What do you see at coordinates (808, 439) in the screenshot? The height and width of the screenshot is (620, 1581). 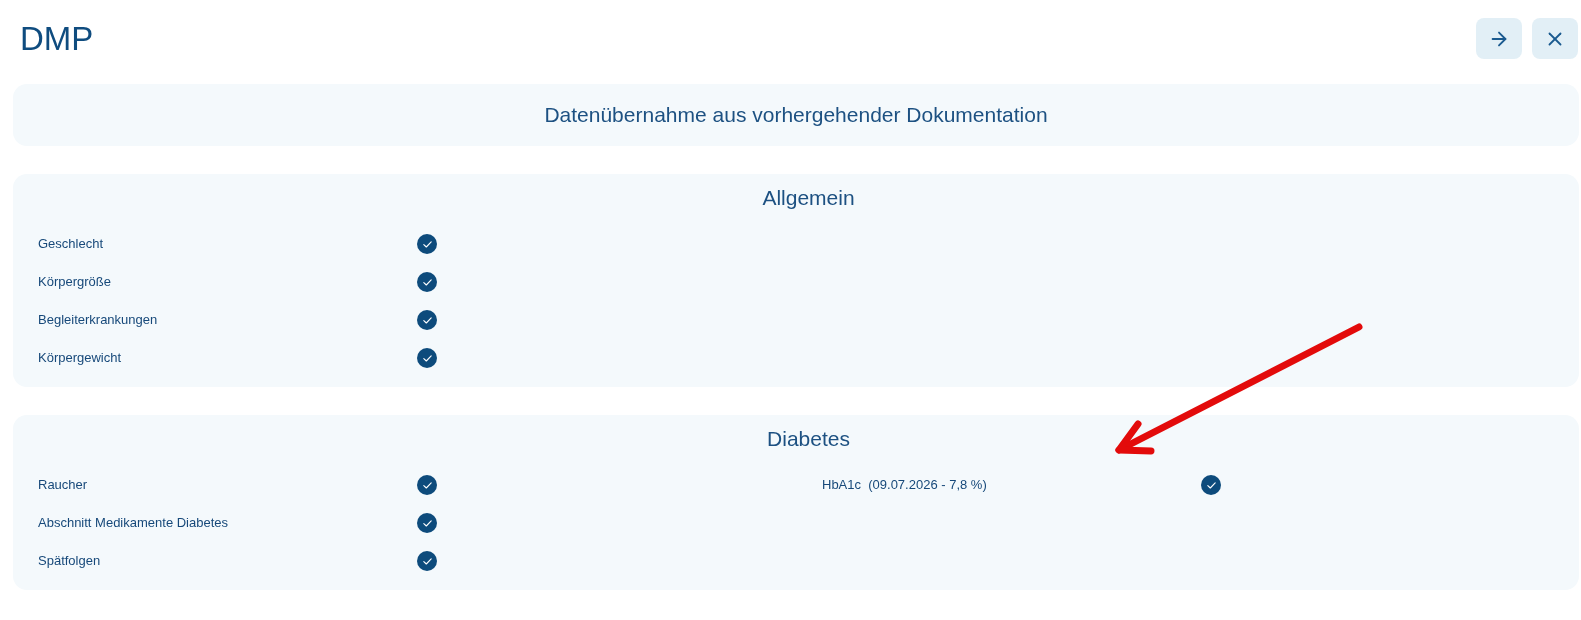 I see `section-title: Diabetes` at bounding box center [808, 439].